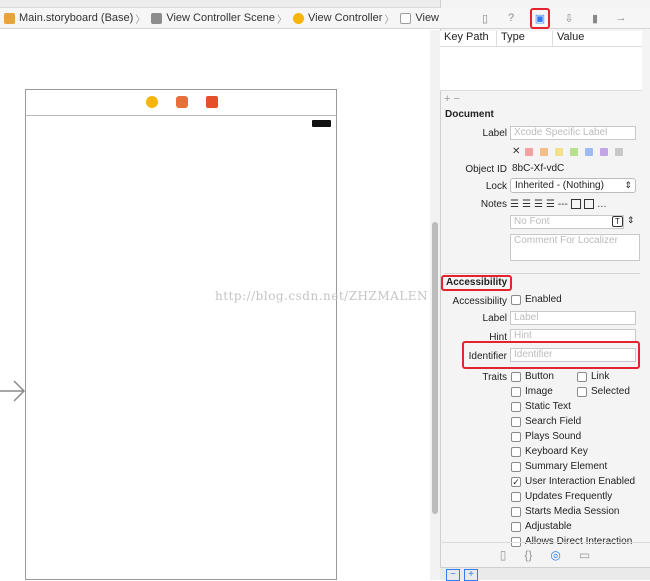 This screenshot has height=581, width=650. Describe the element at coordinates (631, 220) in the screenshot. I see `font-stepper-icon: ⇕` at that location.